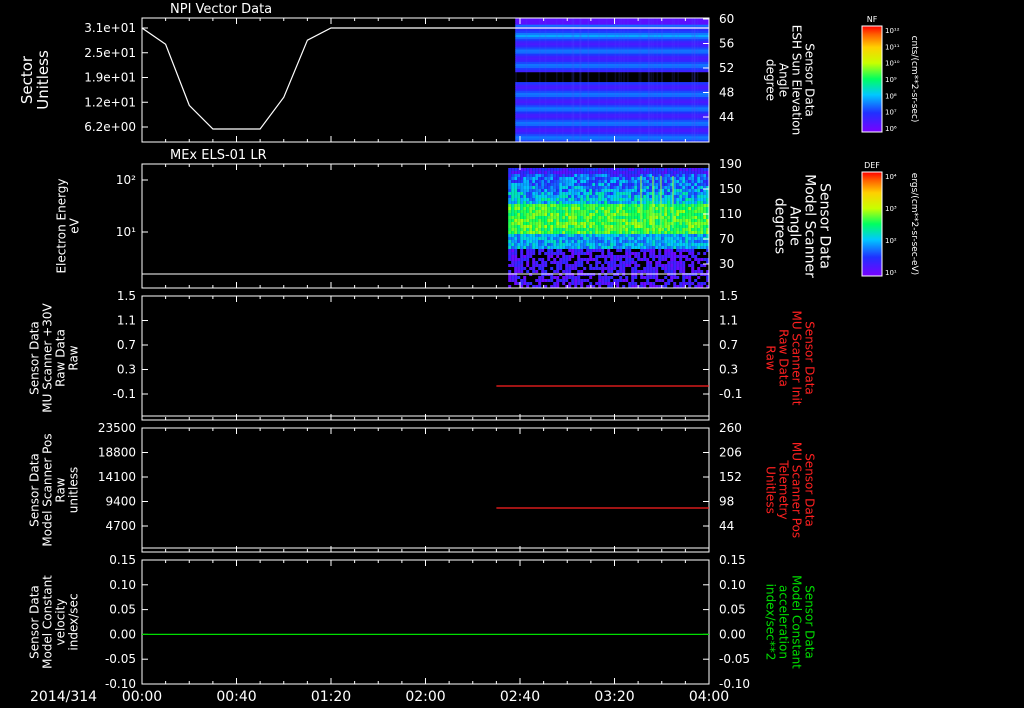 This screenshot has width=1024, height=708. What do you see at coordinates (48, 358) in the screenshot?
I see `y-axis-label: MU Scanner +30V` at bounding box center [48, 358].